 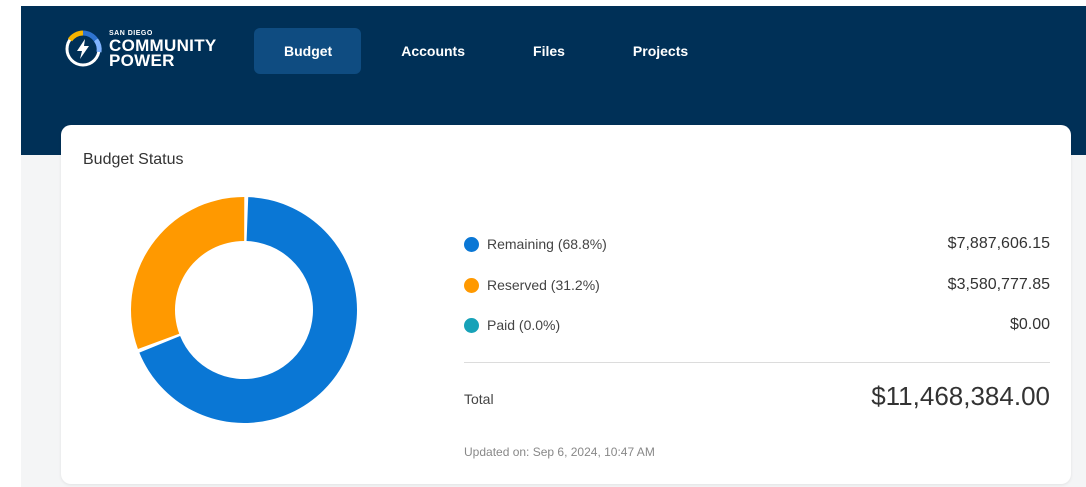 I want to click on total-label: Total, so click(x=479, y=399).